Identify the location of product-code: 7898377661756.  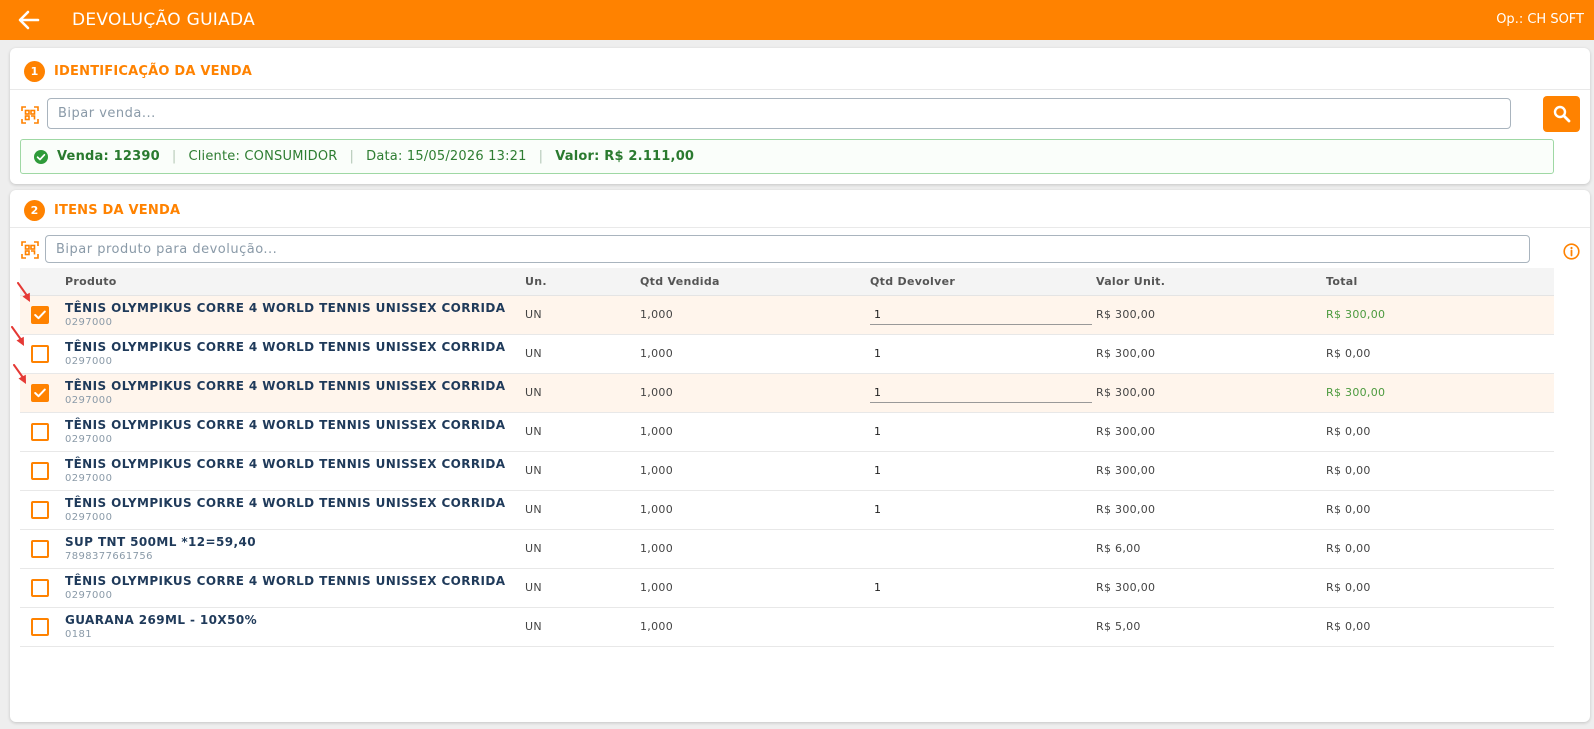
(109, 556).